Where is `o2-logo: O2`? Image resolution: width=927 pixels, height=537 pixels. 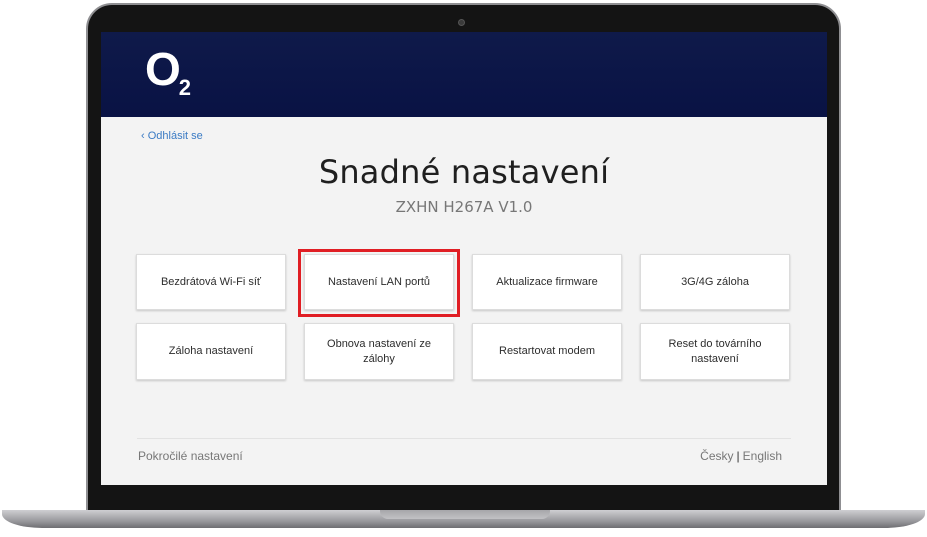 o2-logo: O2 is located at coordinates (169, 72).